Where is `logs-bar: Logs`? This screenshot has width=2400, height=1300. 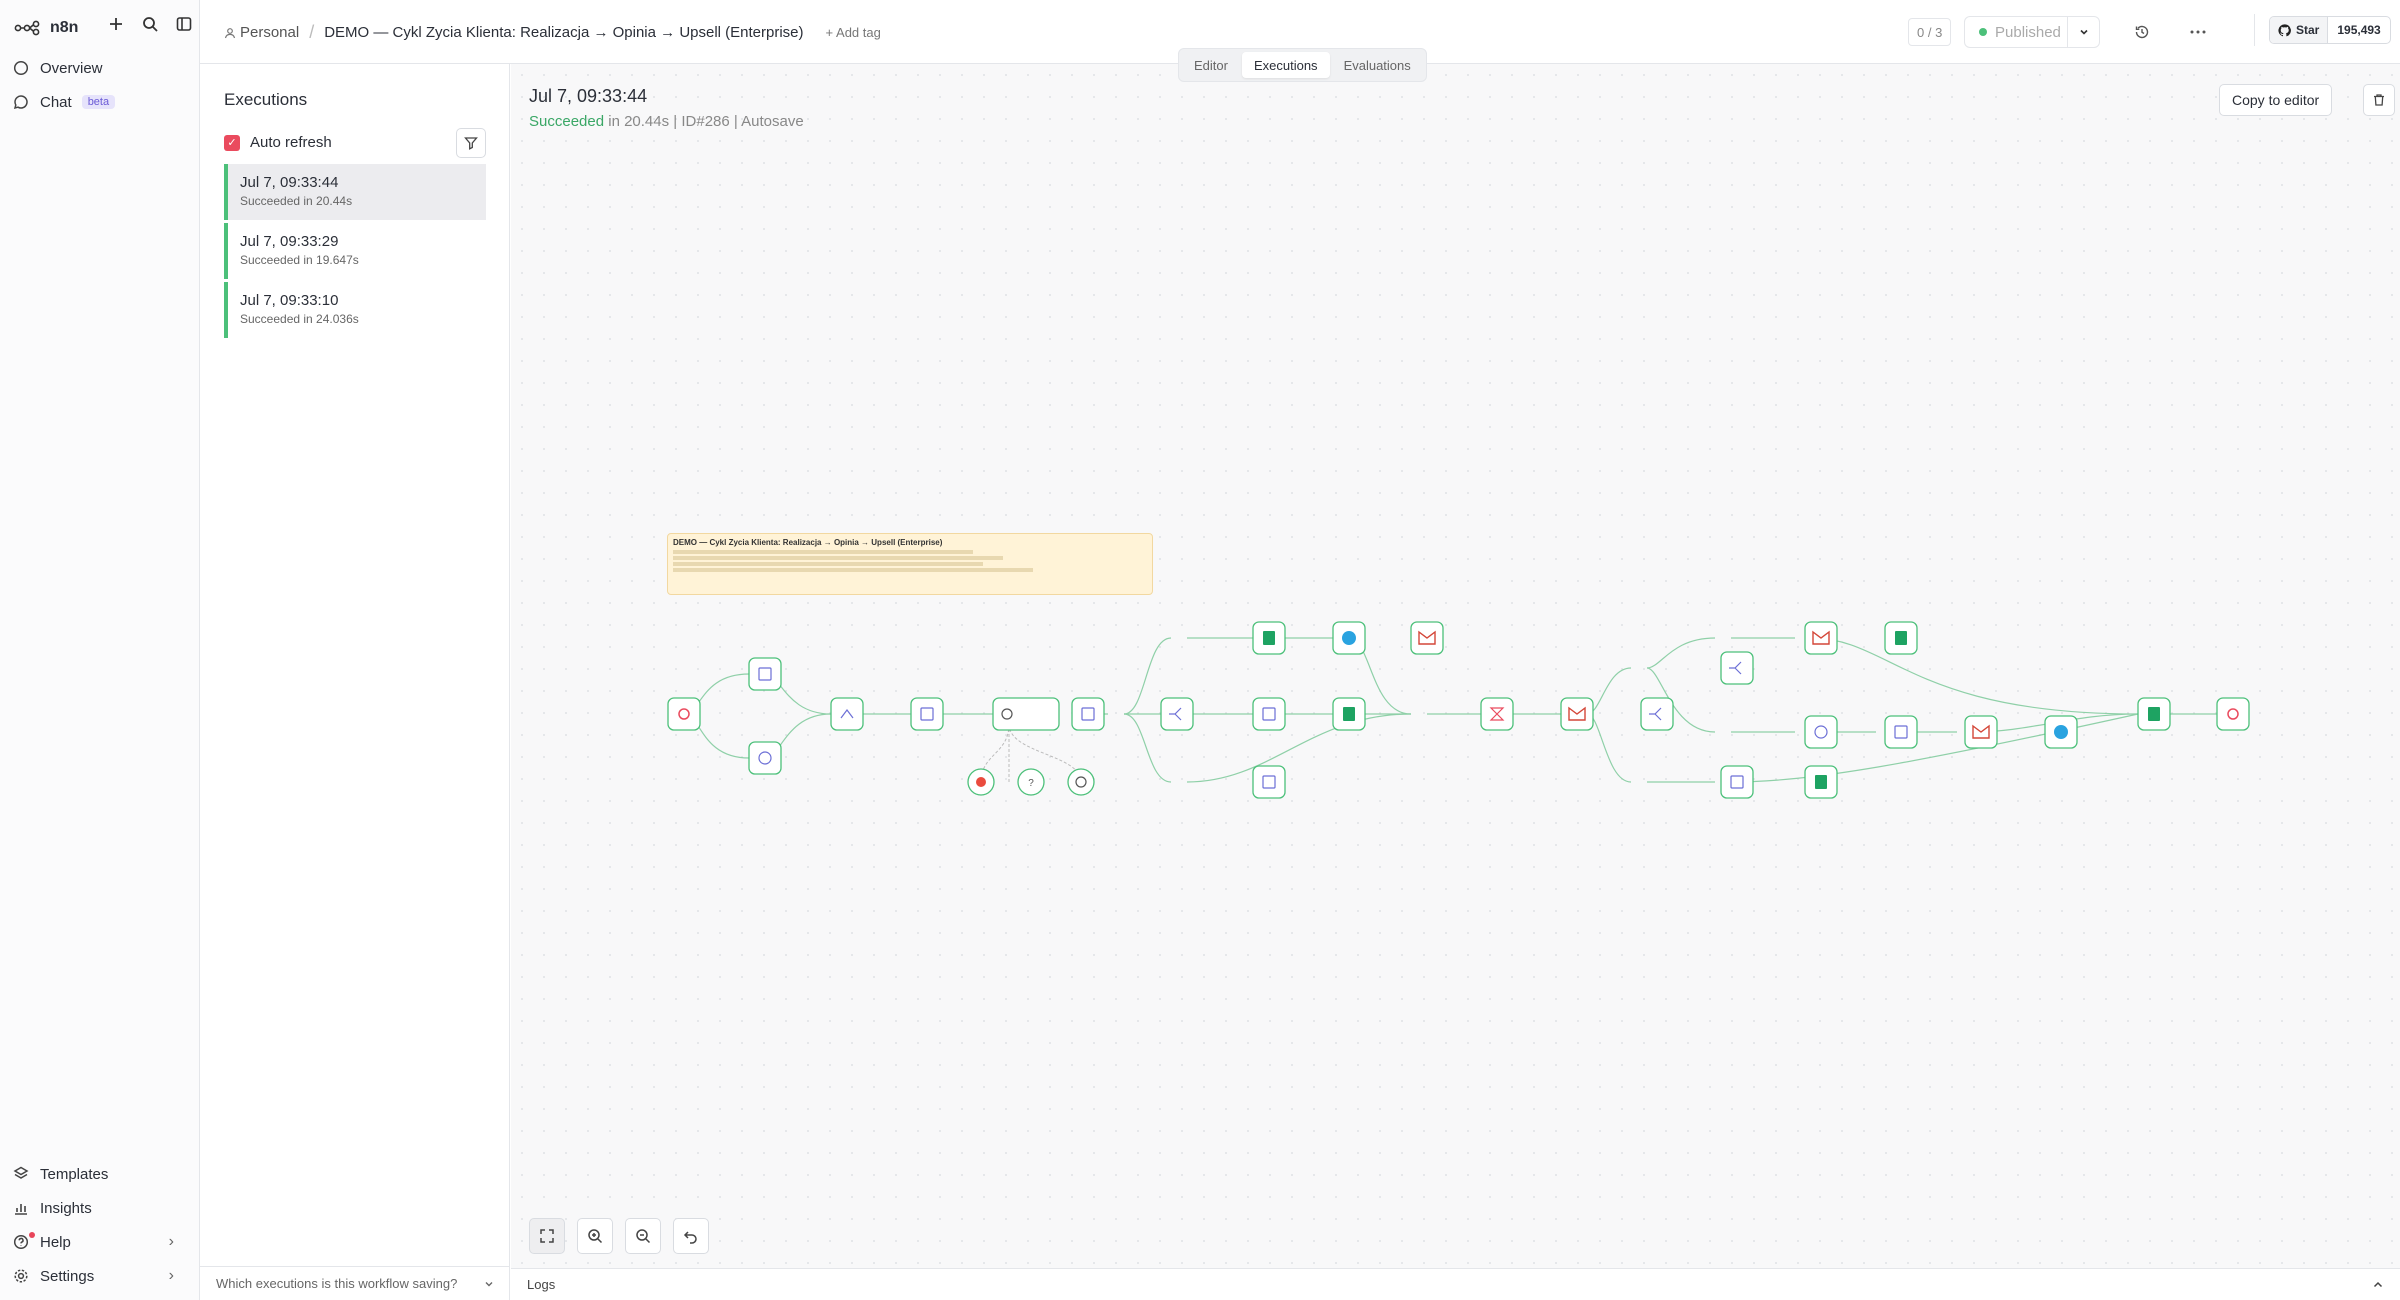 logs-bar: Logs is located at coordinates (1455, 1284).